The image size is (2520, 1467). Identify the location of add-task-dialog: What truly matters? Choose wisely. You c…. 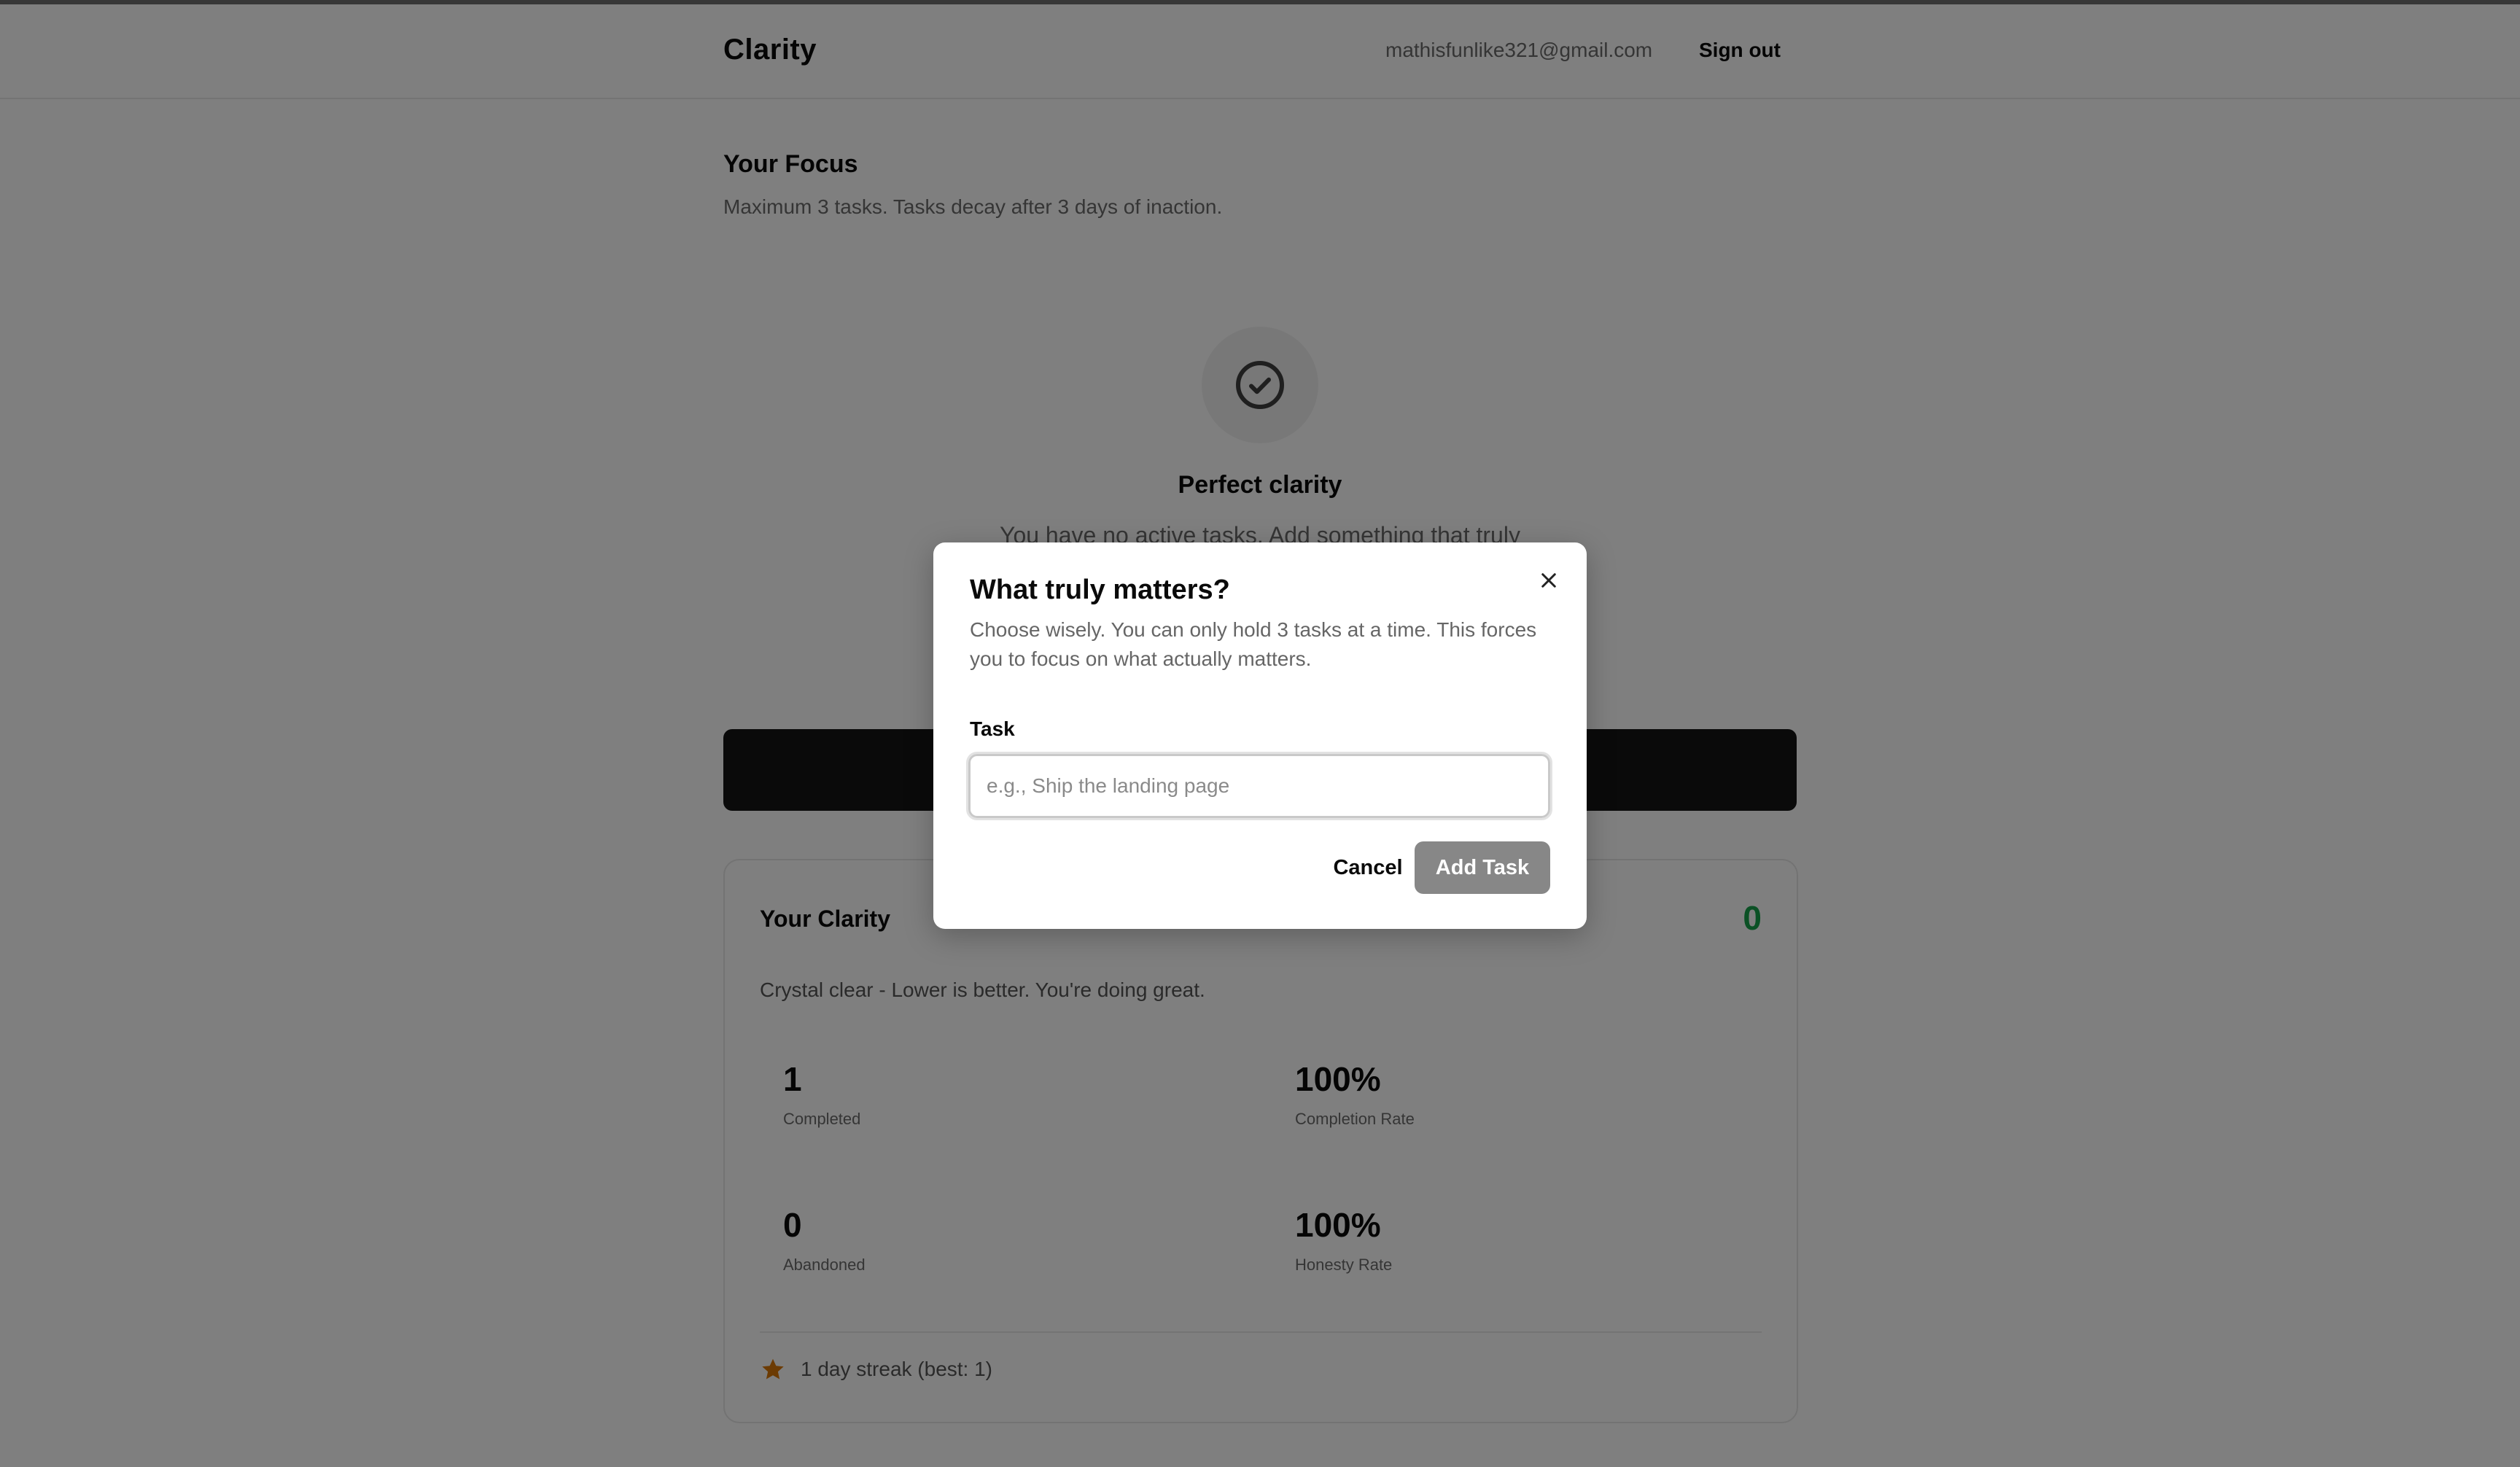
(1260, 735).